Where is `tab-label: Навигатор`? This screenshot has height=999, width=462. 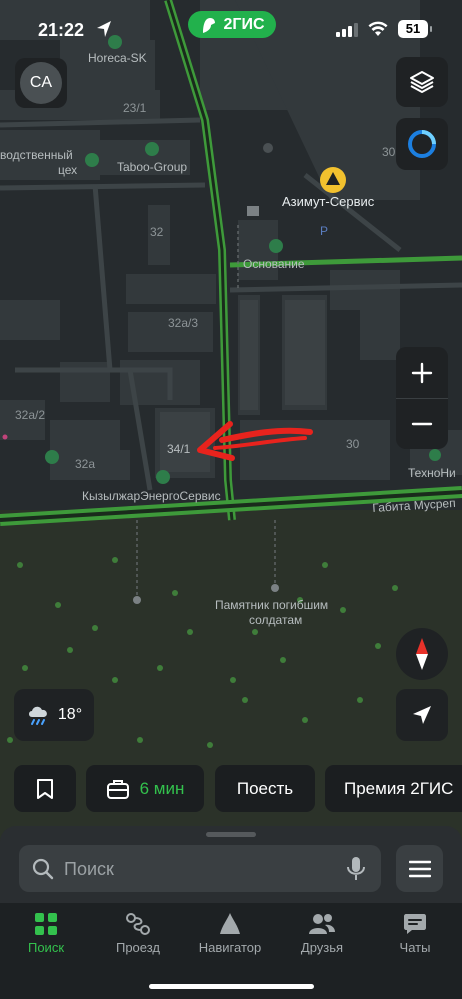 tab-label: Навигатор is located at coordinates (230, 947).